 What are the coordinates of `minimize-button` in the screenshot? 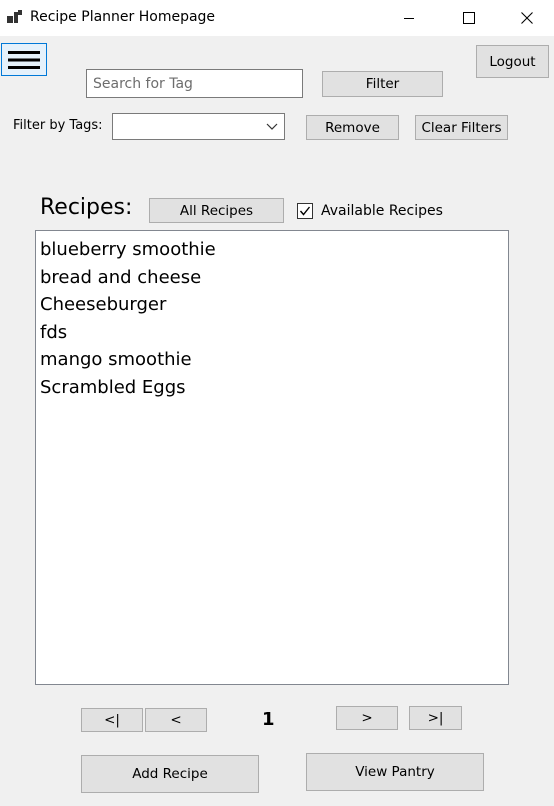 It's located at (409, 18).